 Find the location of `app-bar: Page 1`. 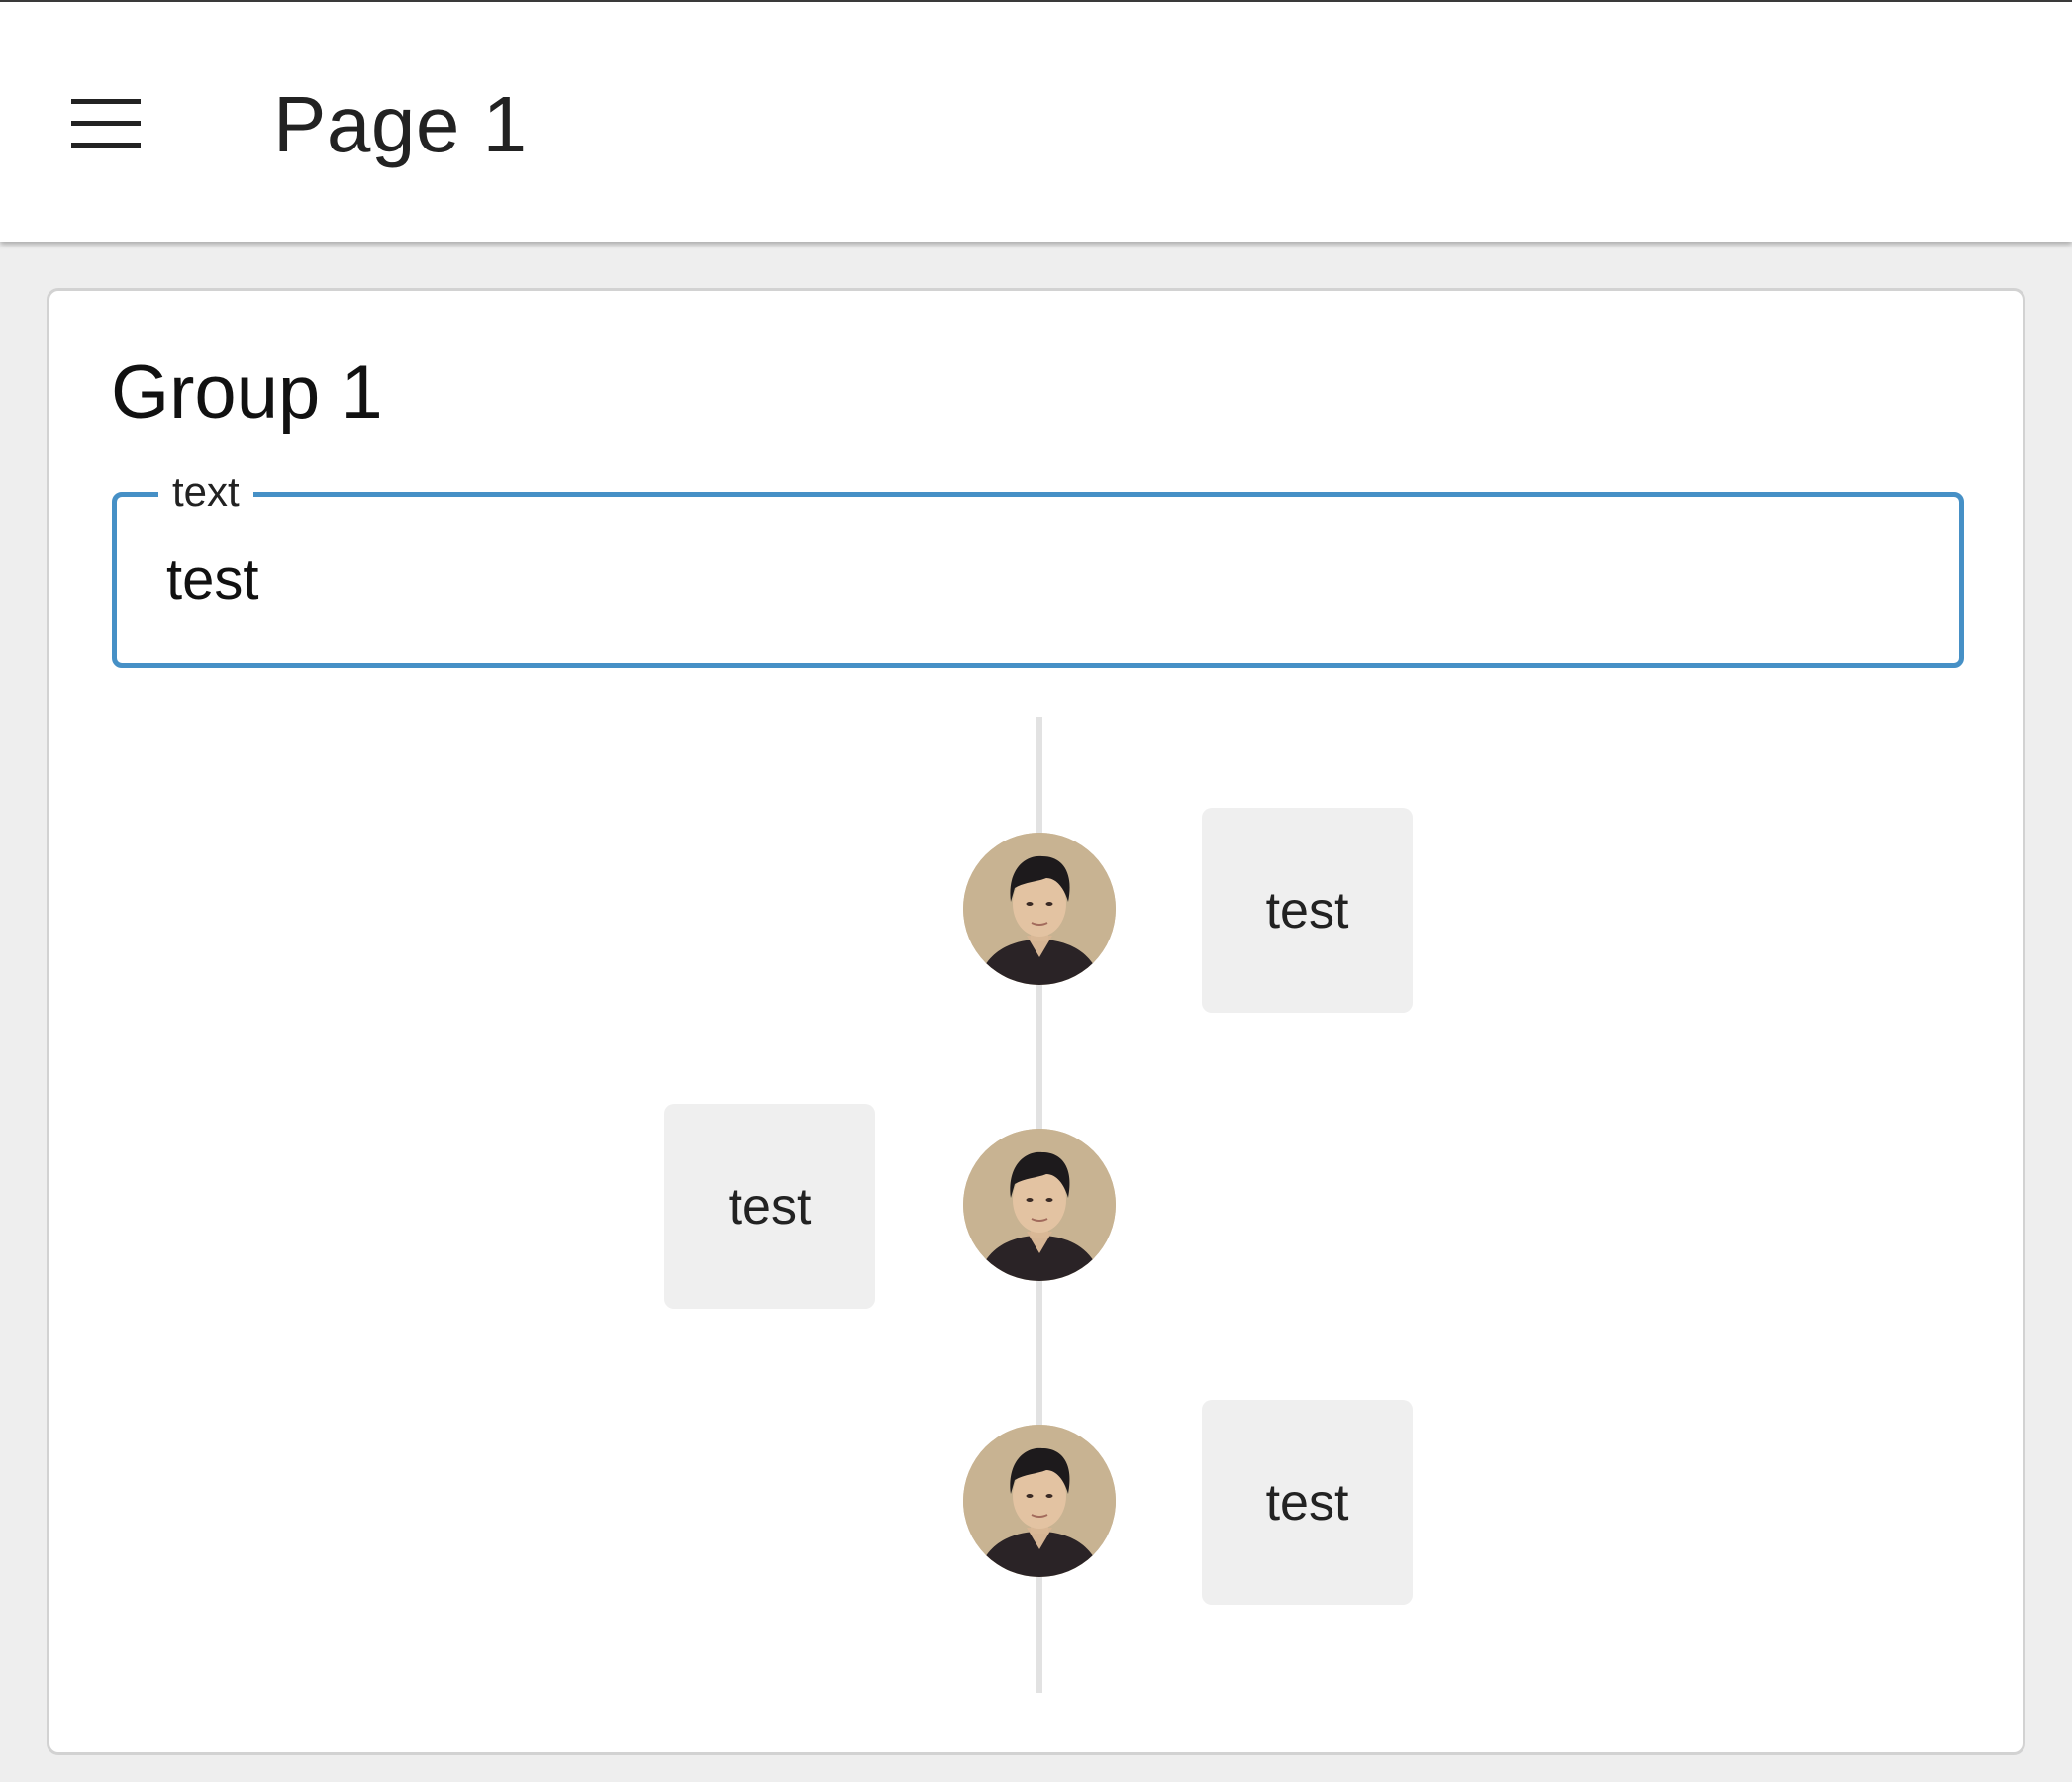

app-bar: Page 1 is located at coordinates (1036, 121).